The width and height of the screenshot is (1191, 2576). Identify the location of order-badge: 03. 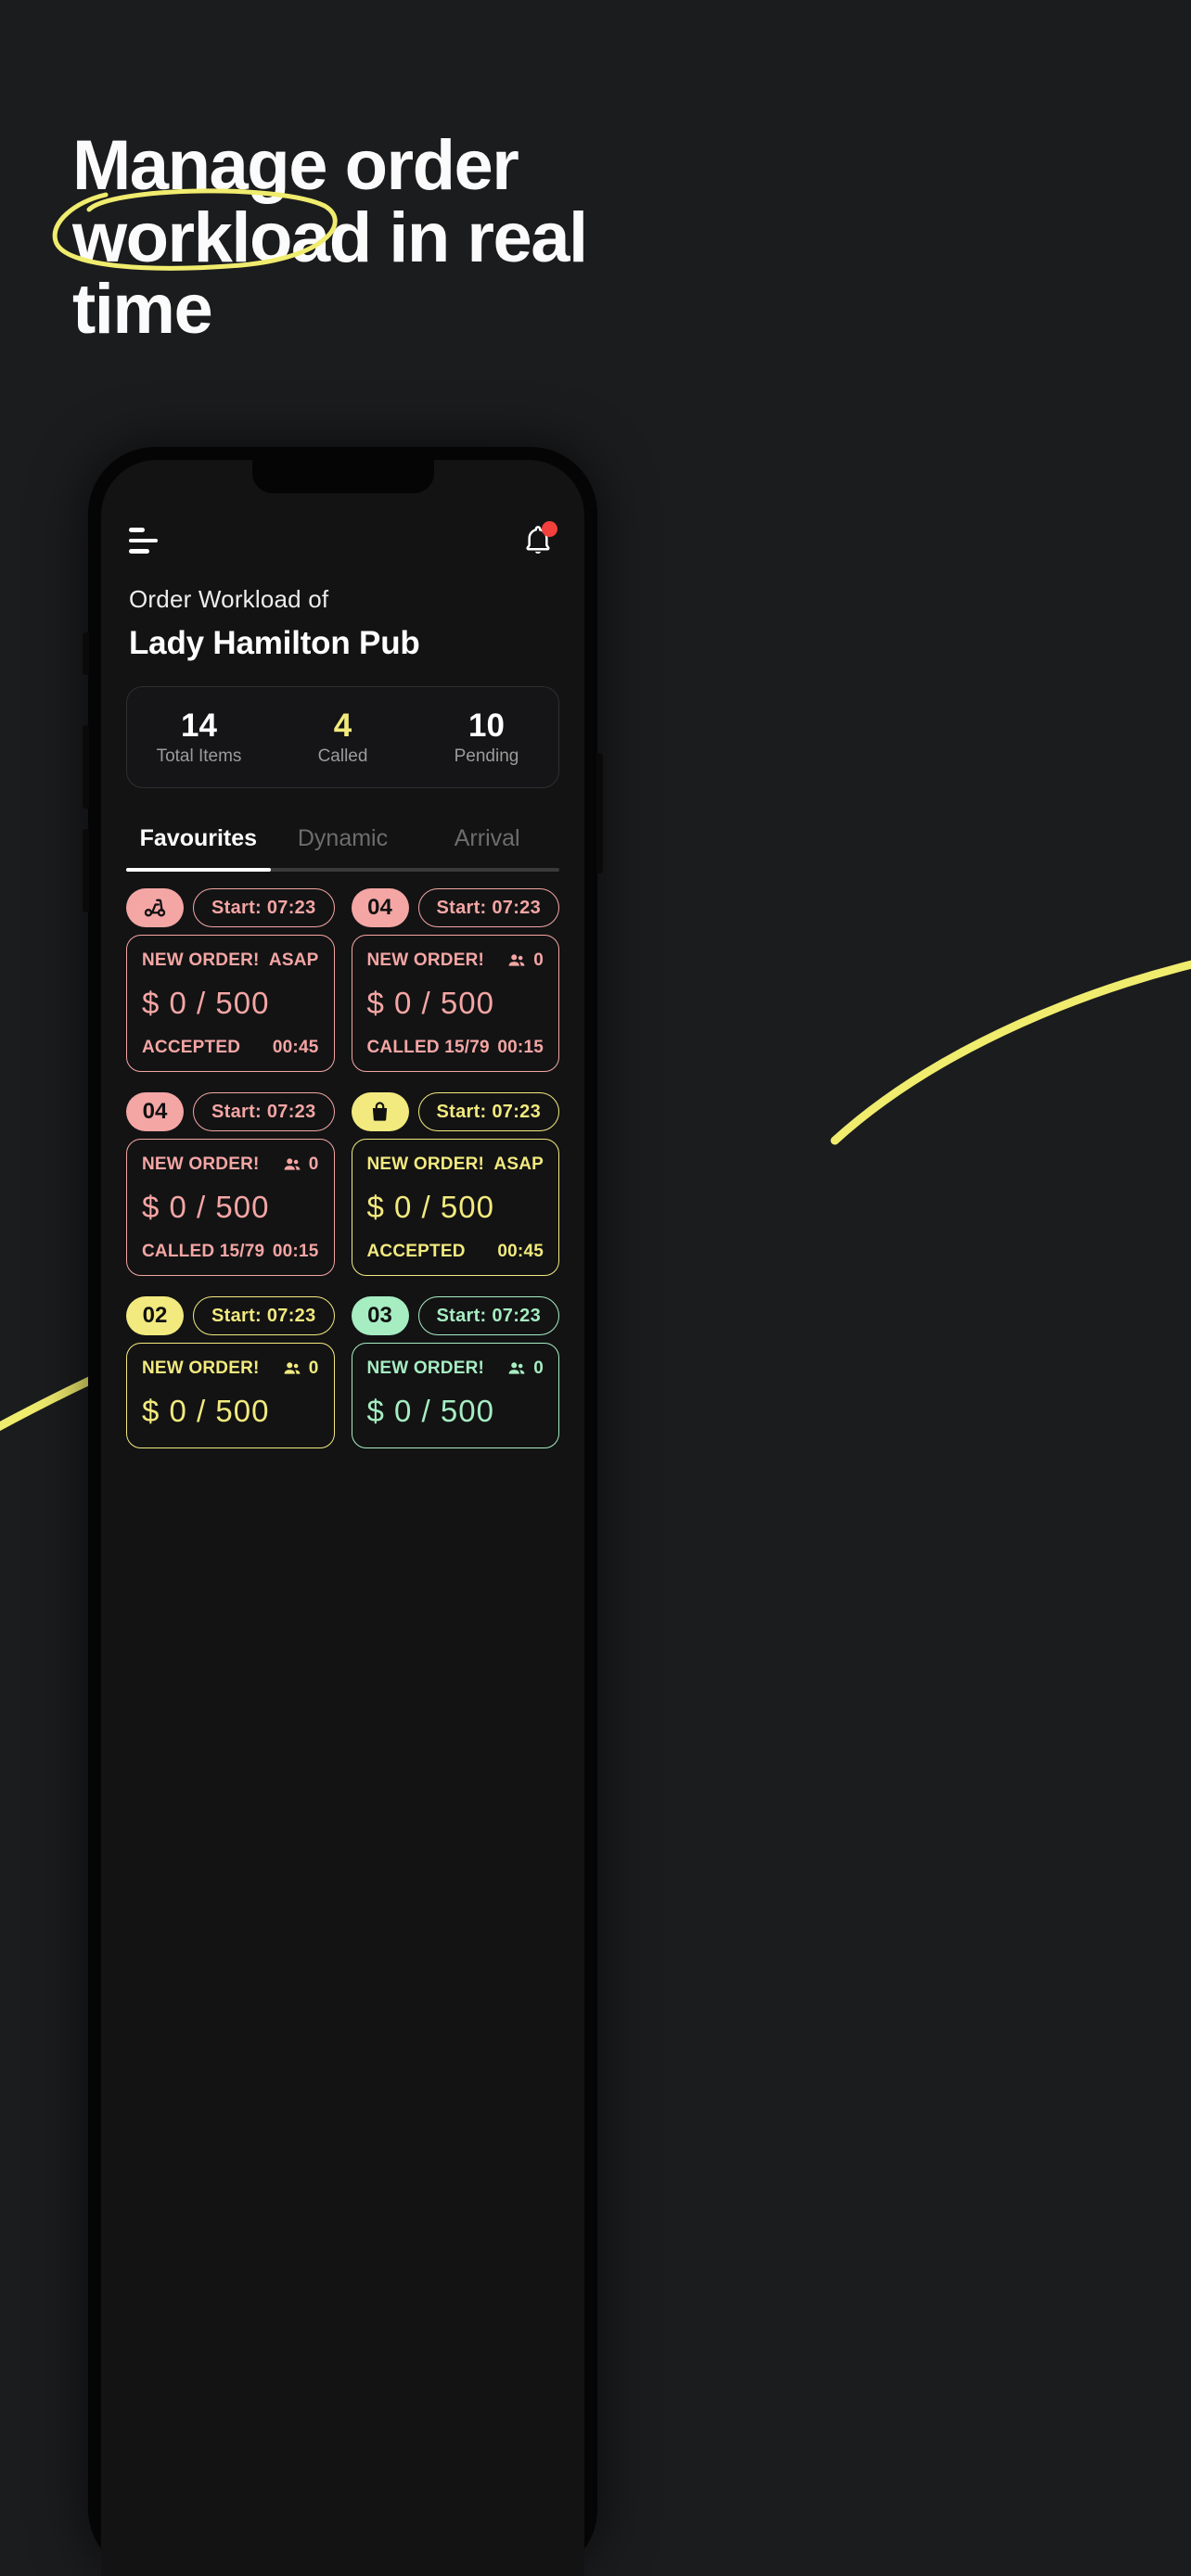
(380, 1316).